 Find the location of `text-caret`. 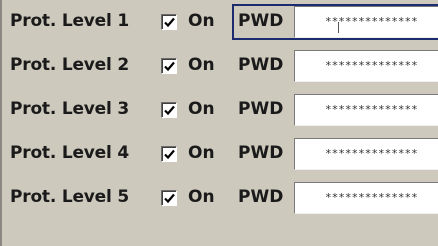

text-caret is located at coordinates (338, 27).